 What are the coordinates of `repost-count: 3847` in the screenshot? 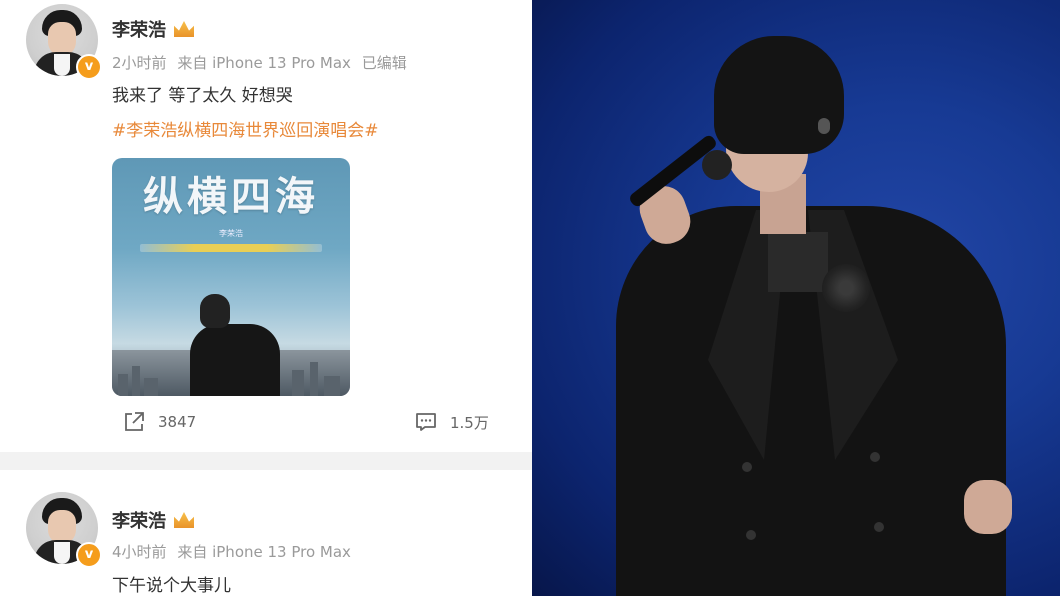 It's located at (177, 422).